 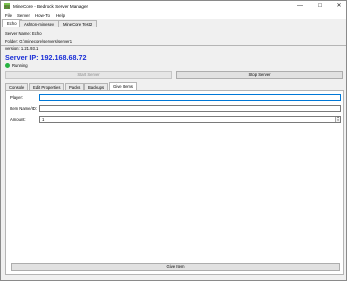 What do you see at coordinates (23, 108) in the screenshot?
I see `item-name-label: Item Name/ID:` at bounding box center [23, 108].